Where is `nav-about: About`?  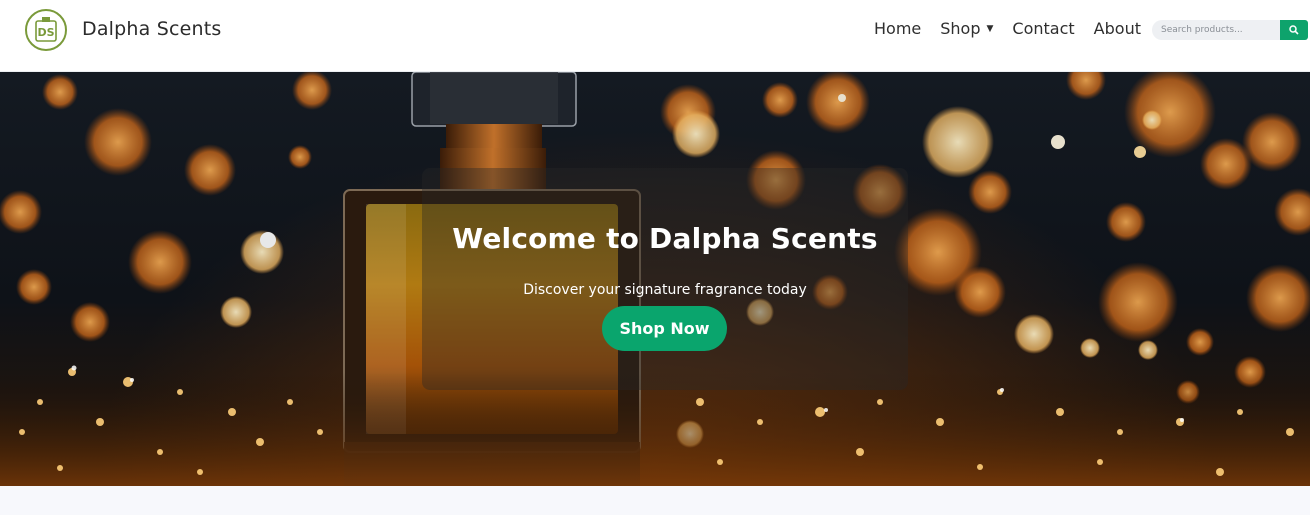
nav-about: About is located at coordinates (1117, 28).